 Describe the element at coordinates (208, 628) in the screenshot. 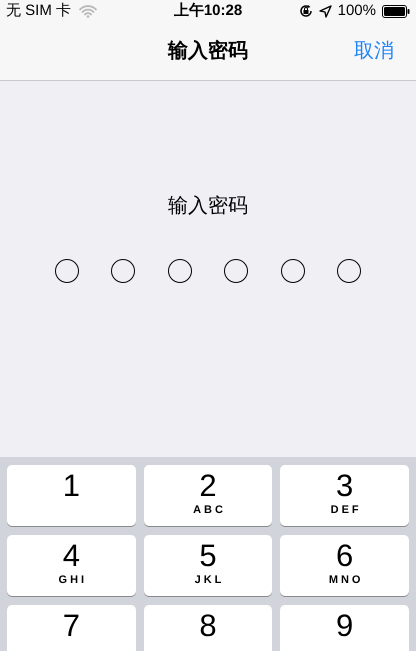

I see `keypad-key: 8` at that location.